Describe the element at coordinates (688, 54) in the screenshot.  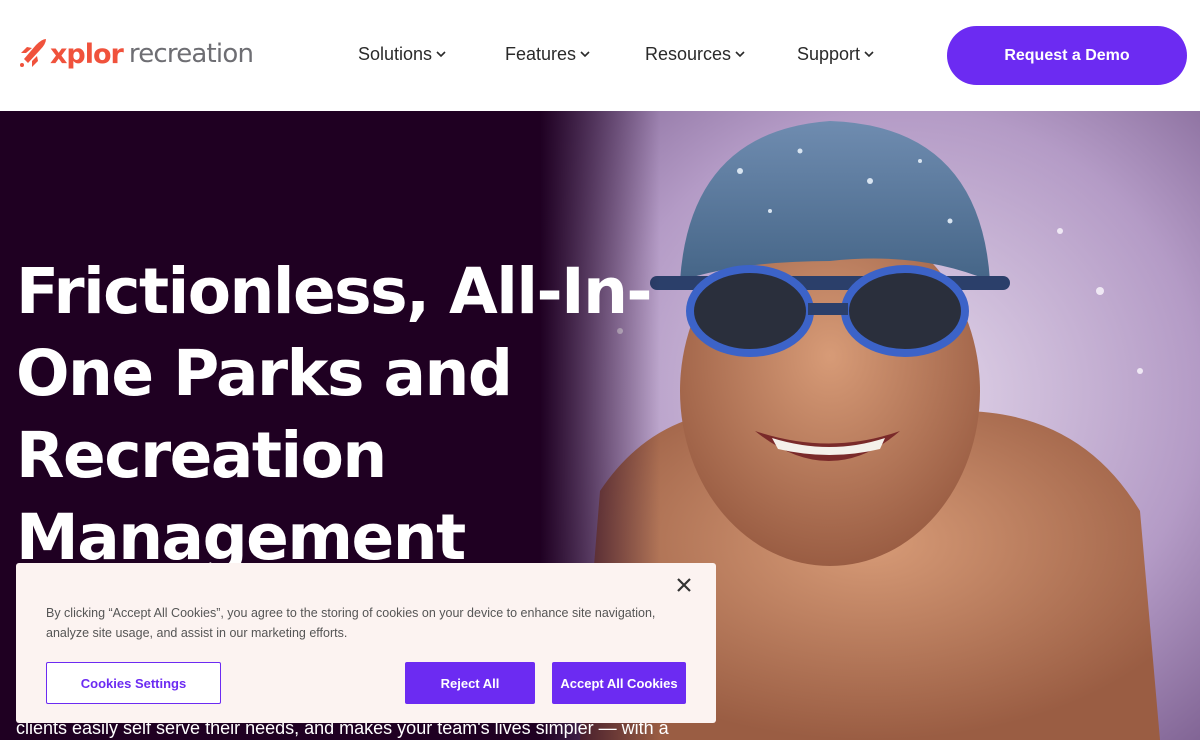
I see `nav-resources-label: Resources` at that location.